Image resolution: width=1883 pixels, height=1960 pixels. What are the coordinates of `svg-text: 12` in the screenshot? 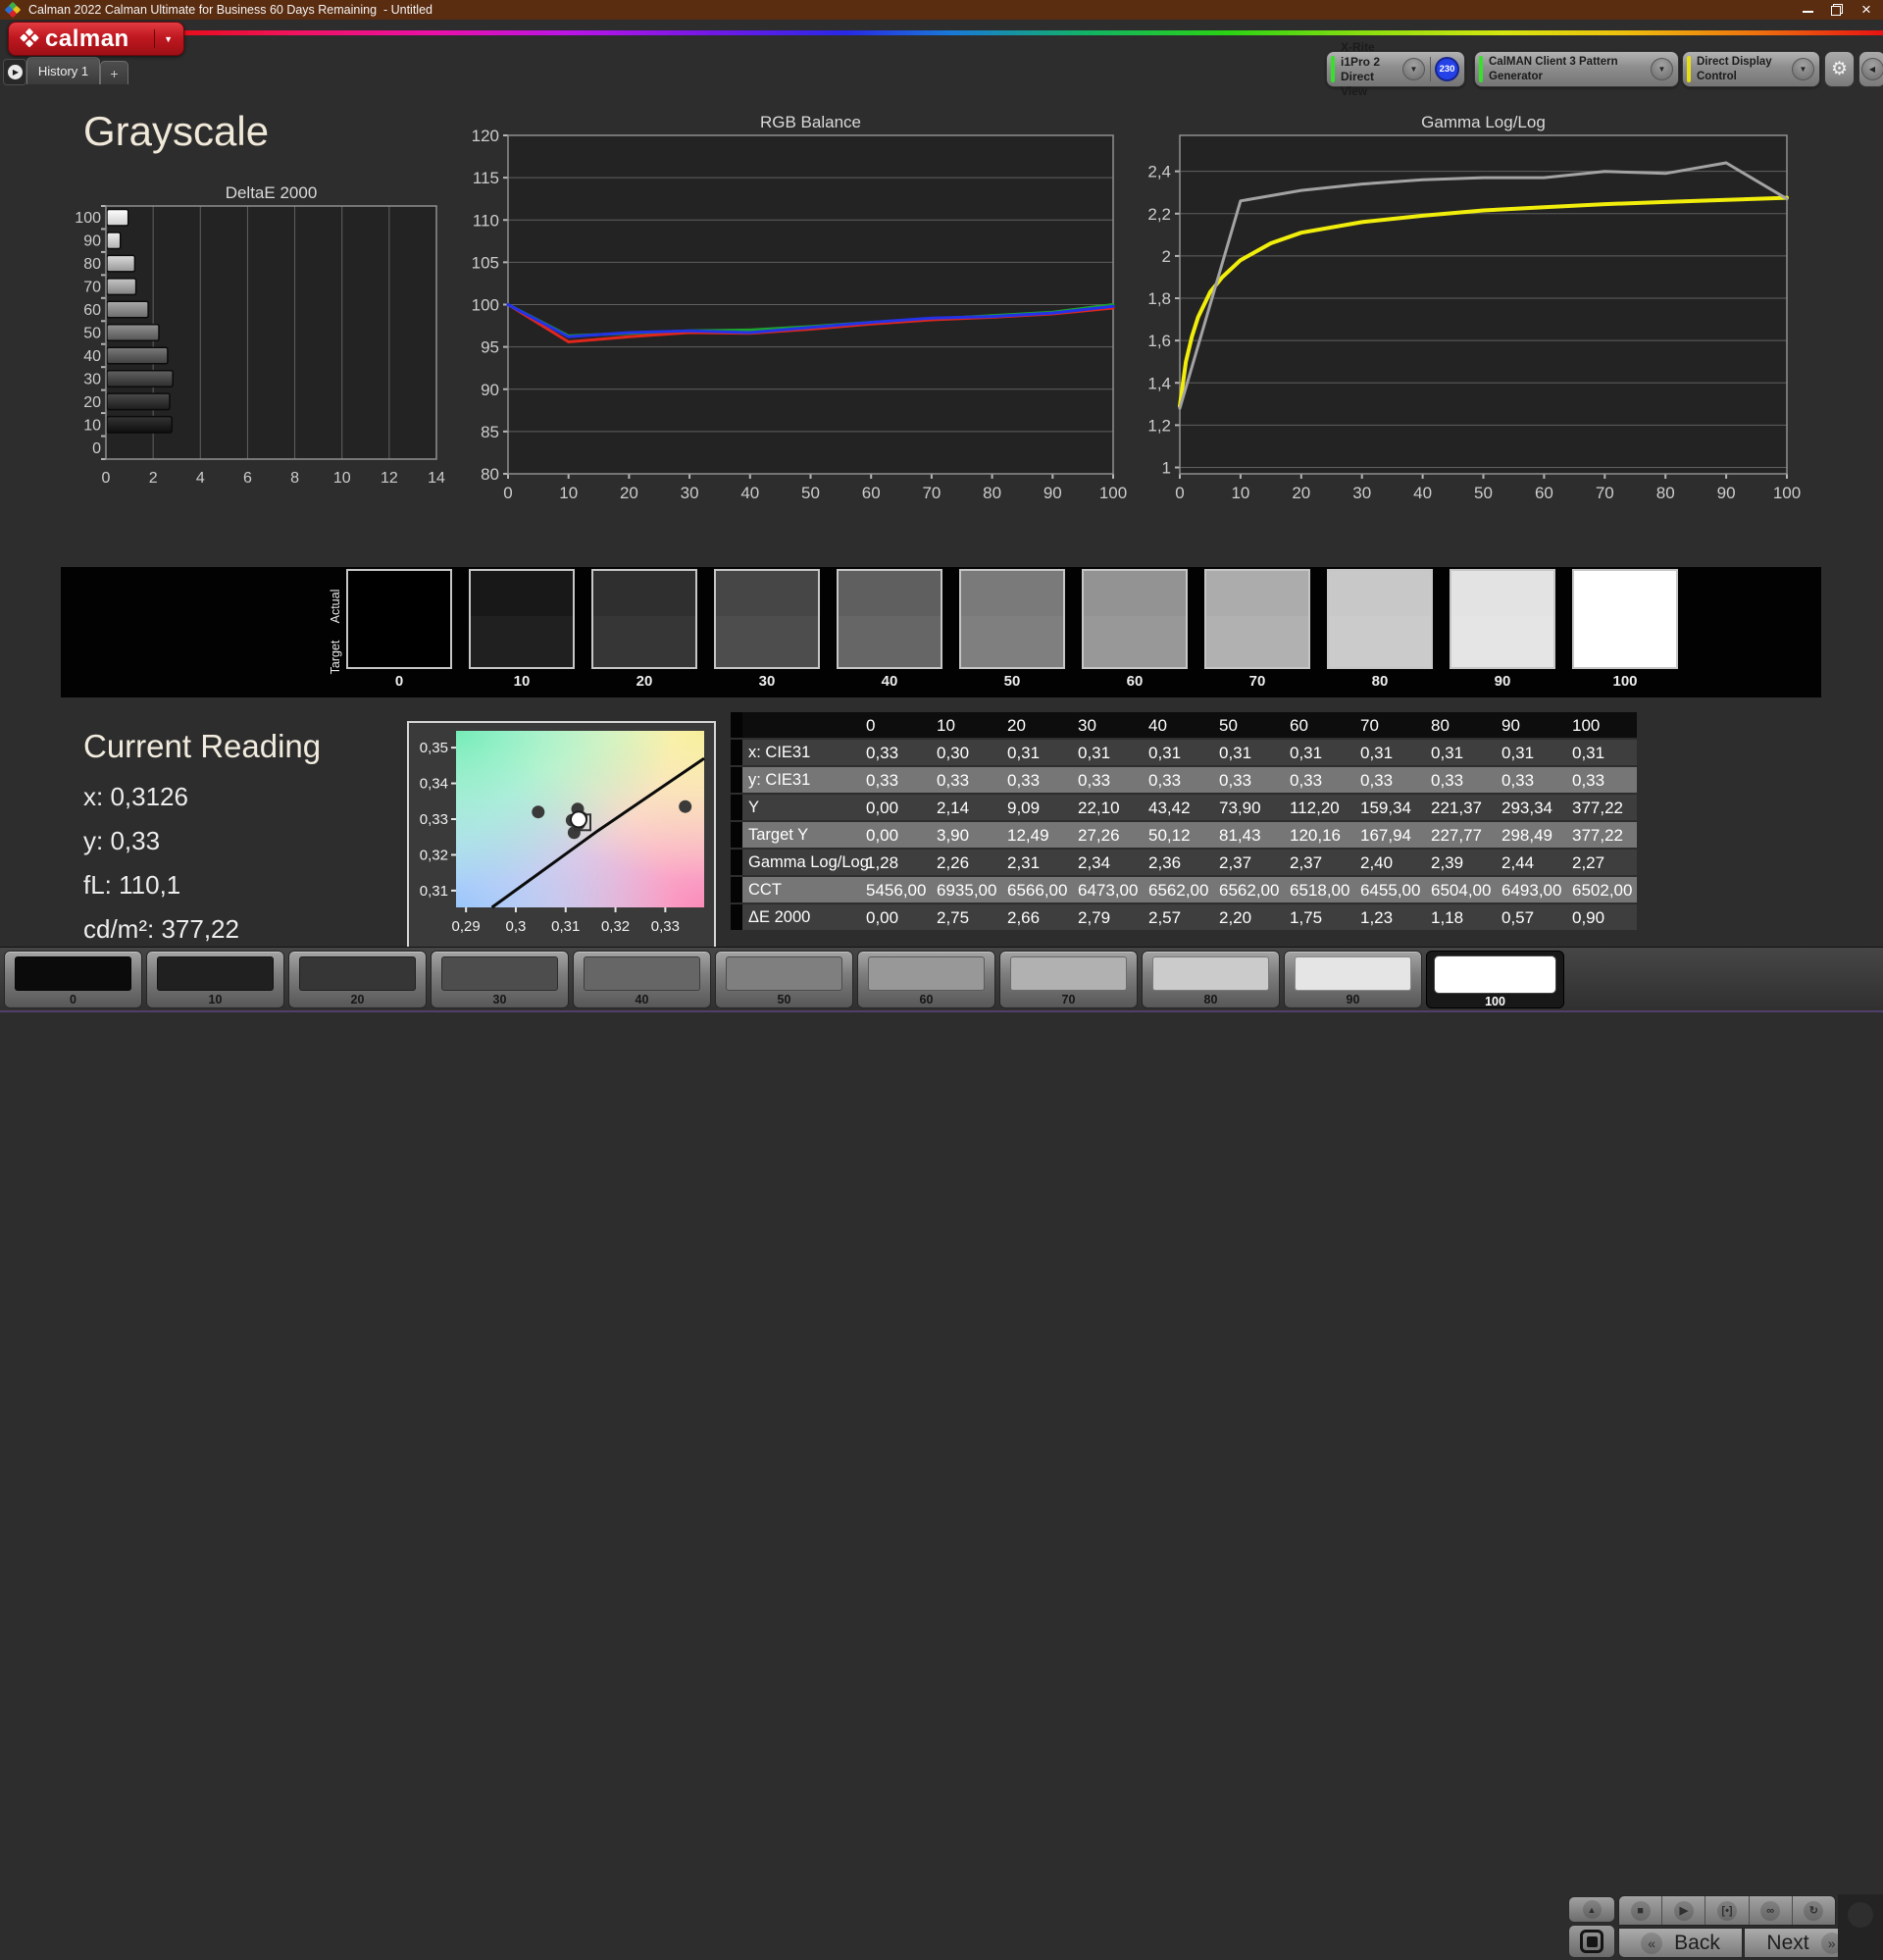 It's located at (389, 478).